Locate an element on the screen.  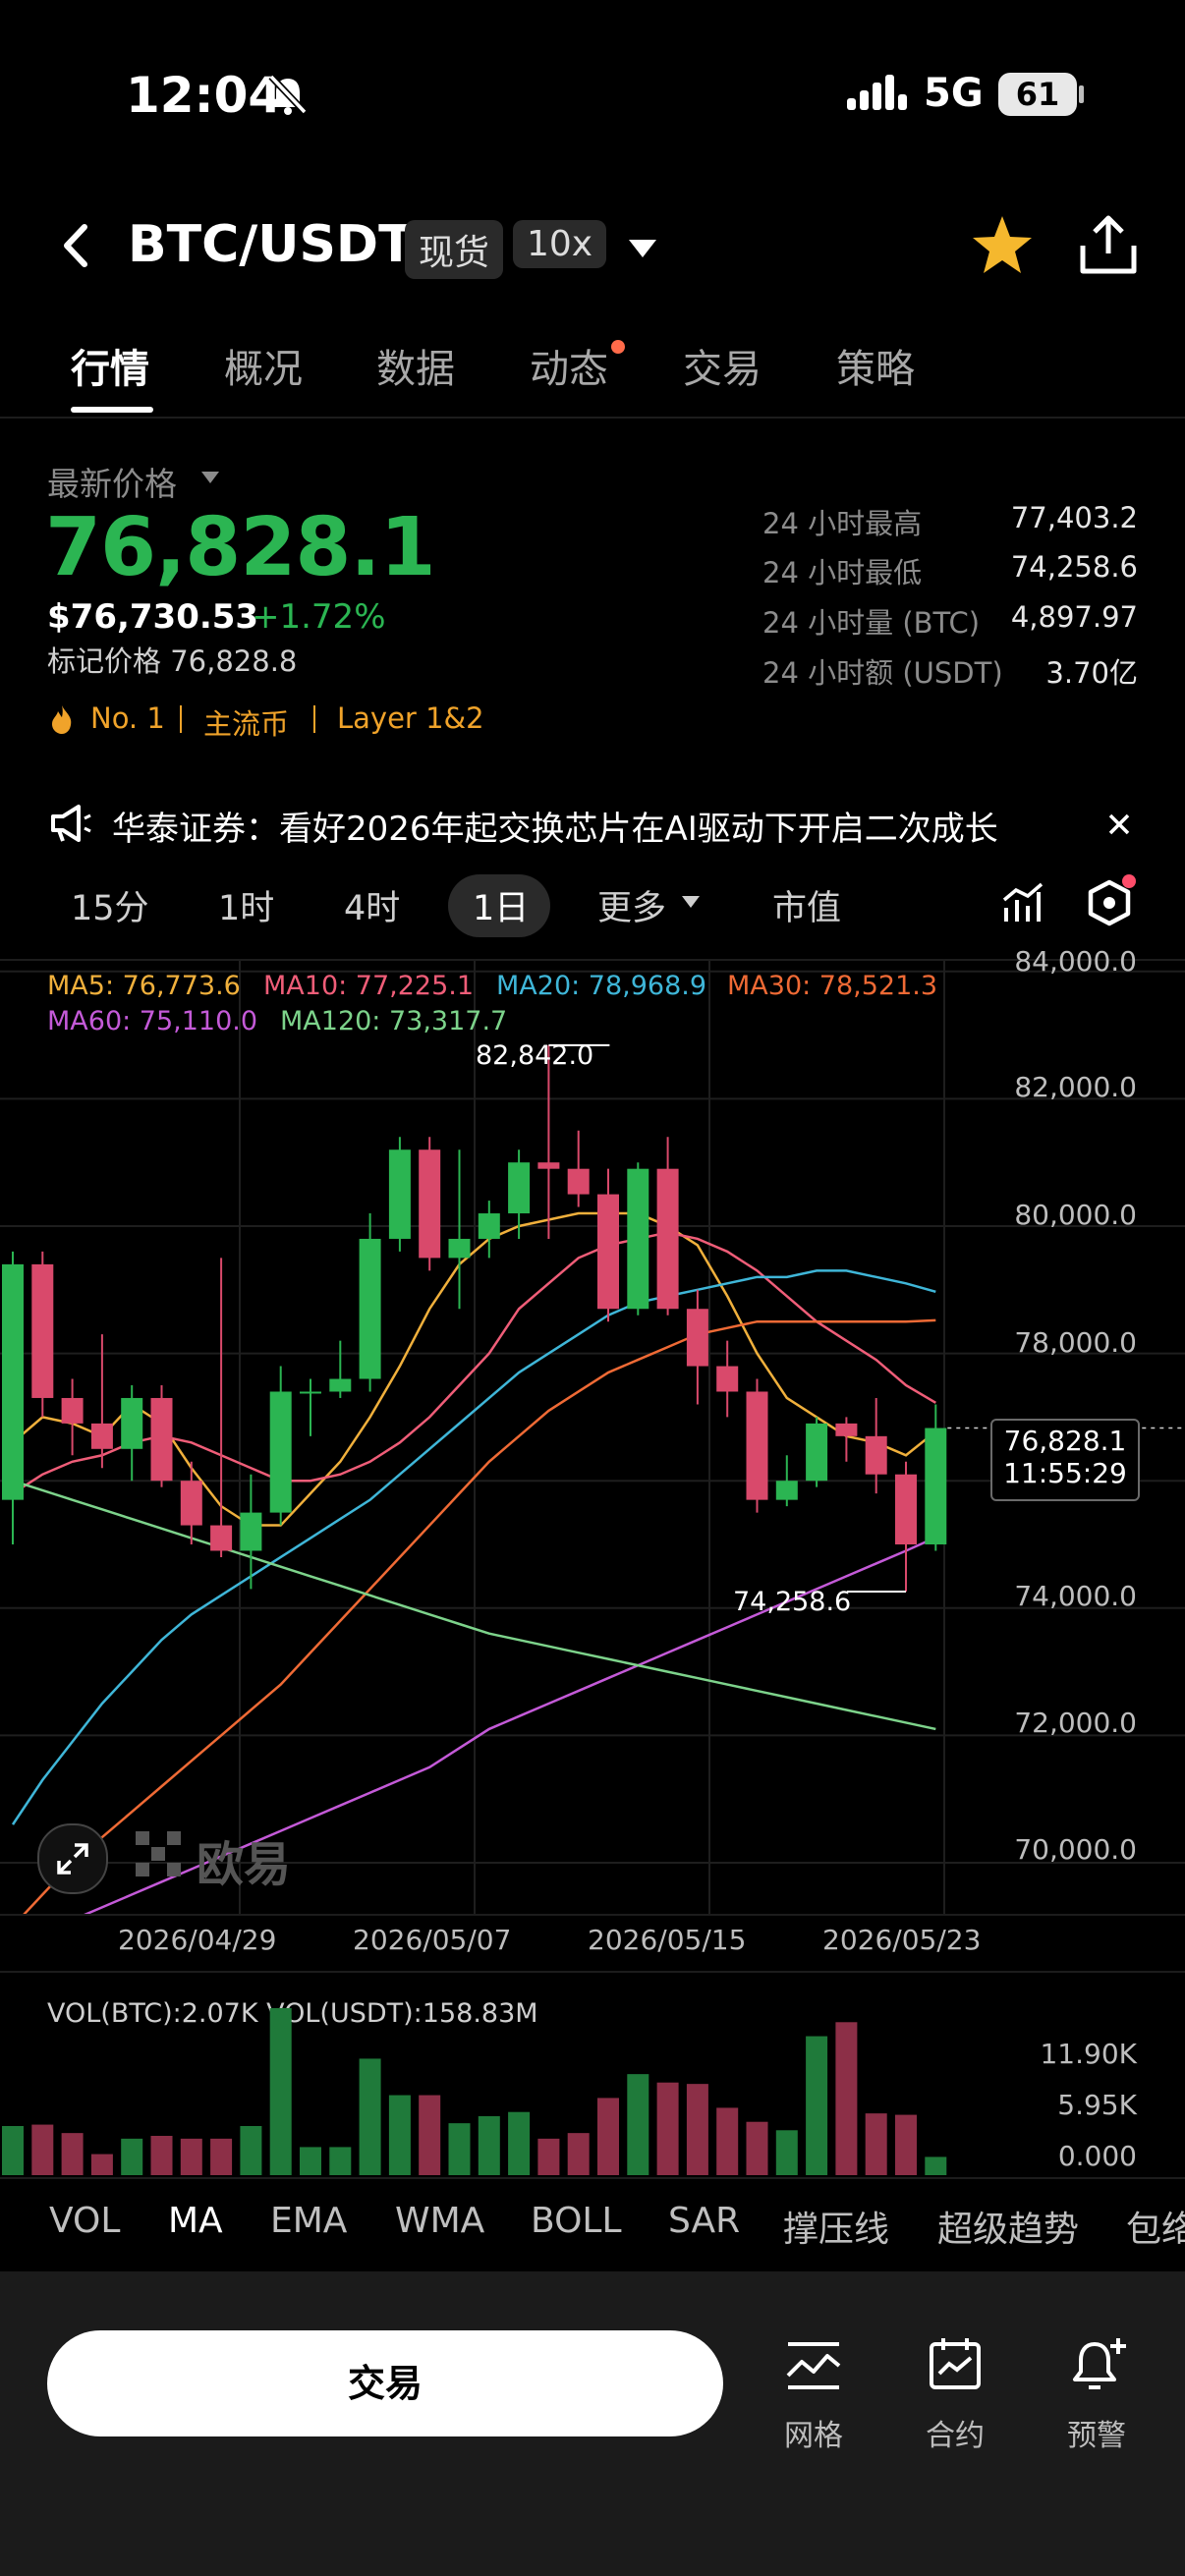
period-4h: 4时 is located at coordinates (372, 905).